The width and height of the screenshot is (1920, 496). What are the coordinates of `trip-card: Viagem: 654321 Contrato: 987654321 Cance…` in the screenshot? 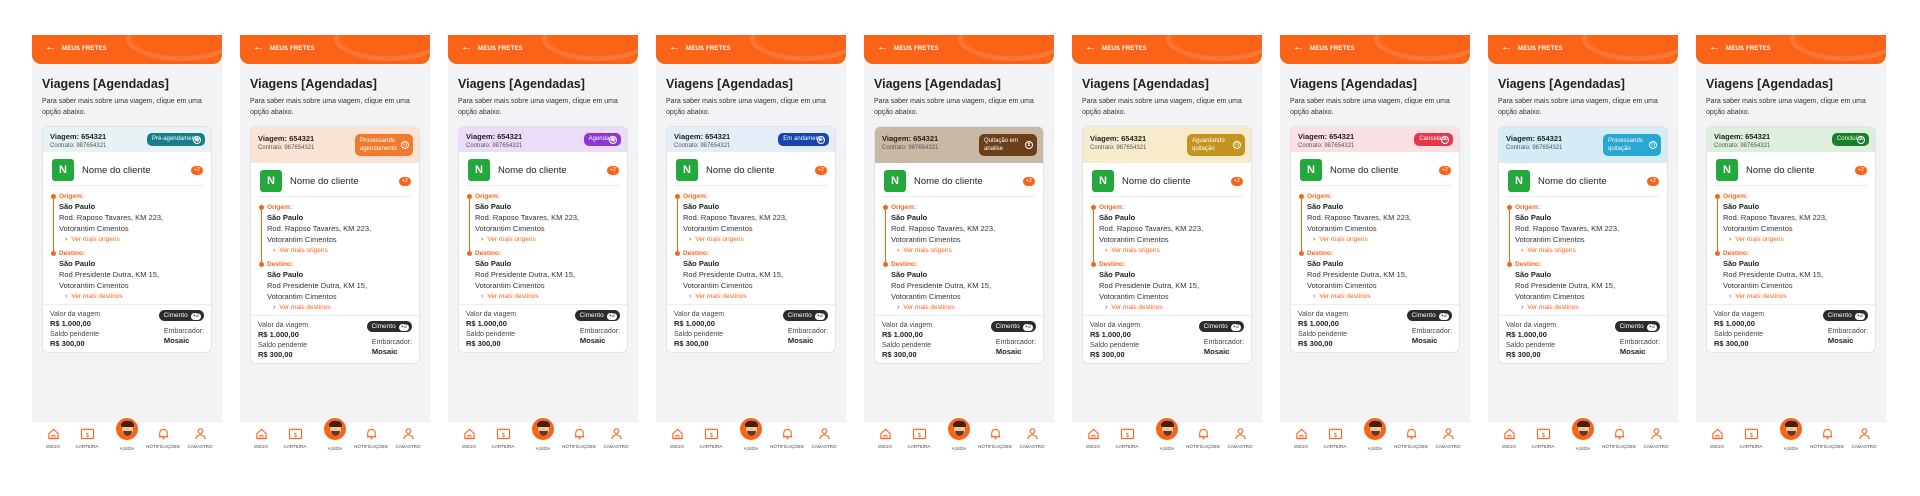 It's located at (1375, 239).